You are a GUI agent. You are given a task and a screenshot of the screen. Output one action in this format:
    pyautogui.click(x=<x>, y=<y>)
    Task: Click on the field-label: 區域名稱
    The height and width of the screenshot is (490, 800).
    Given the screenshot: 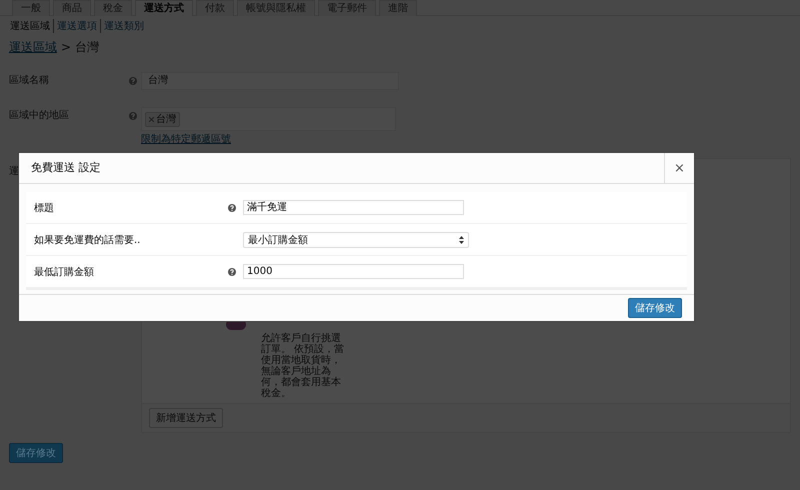 What is the action you would take?
    pyautogui.click(x=29, y=81)
    